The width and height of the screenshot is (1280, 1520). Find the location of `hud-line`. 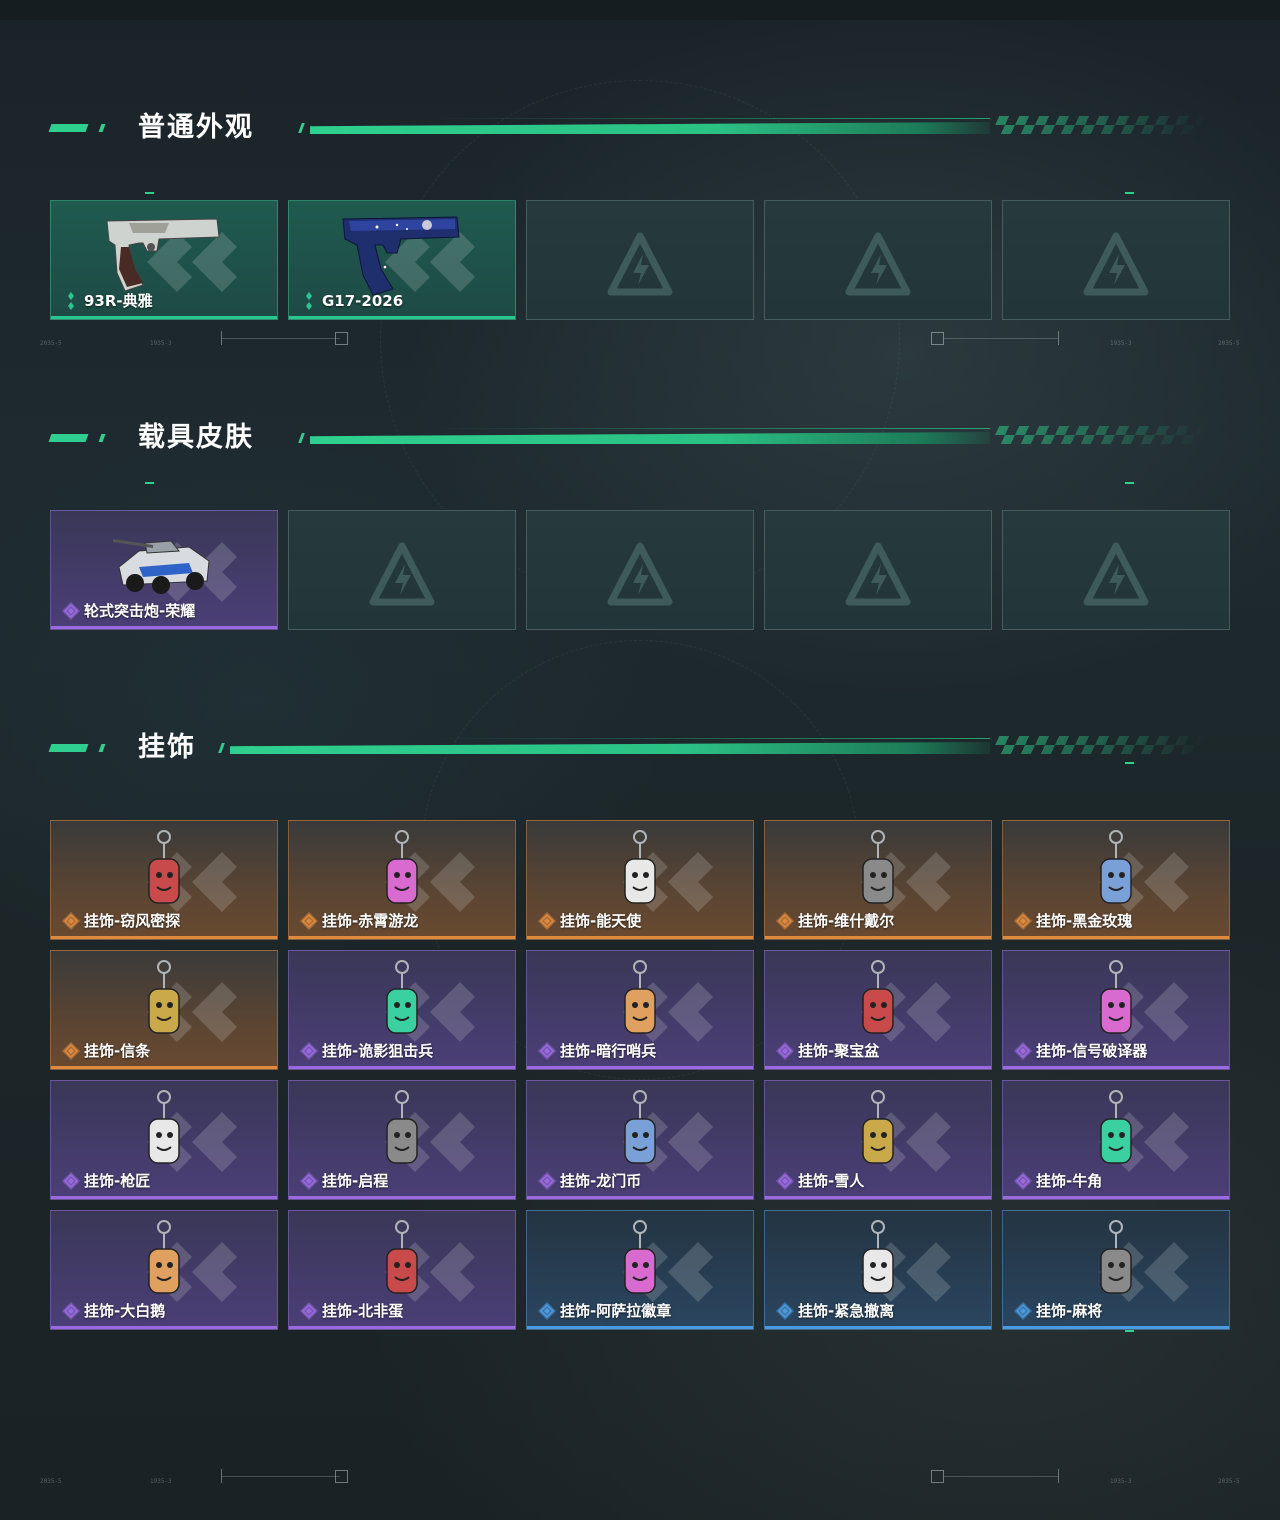

hud-line is located at coordinates (281, 338).